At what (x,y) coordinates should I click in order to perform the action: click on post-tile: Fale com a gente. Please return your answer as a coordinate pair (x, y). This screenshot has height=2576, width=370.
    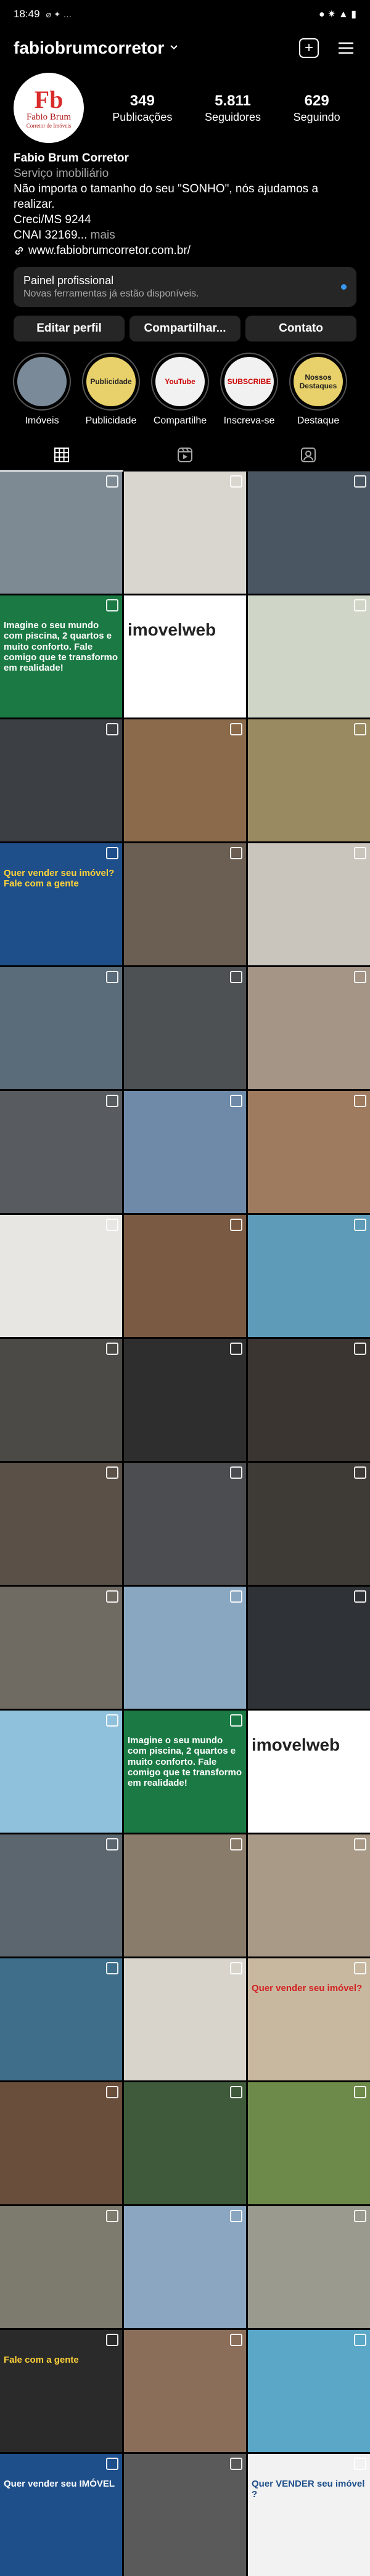
    Looking at the image, I should click on (61, 2391).